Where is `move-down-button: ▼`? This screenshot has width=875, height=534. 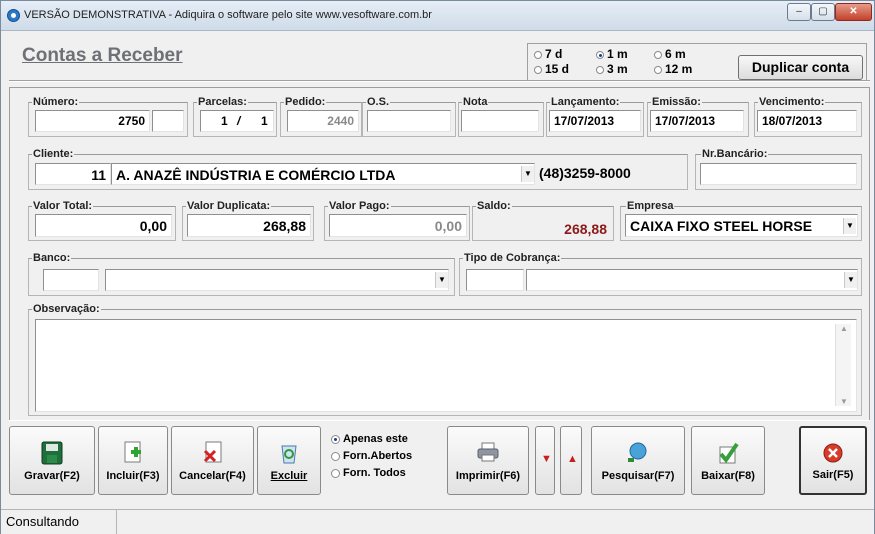 move-down-button: ▼ is located at coordinates (545, 460).